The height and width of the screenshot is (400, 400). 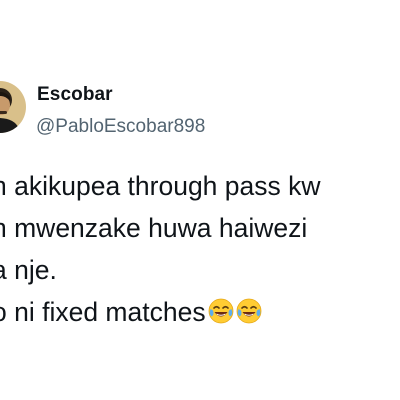 I want to click on avatar, so click(x=13, y=107).